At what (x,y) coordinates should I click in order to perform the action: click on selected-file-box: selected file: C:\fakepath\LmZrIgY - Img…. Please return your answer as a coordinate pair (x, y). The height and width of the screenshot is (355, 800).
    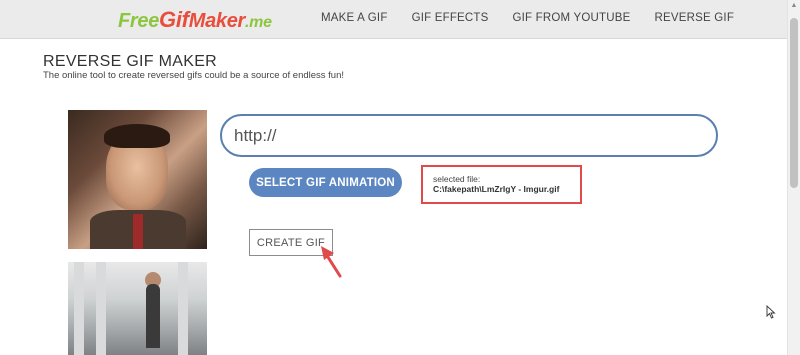
    Looking at the image, I should click on (501, 184).